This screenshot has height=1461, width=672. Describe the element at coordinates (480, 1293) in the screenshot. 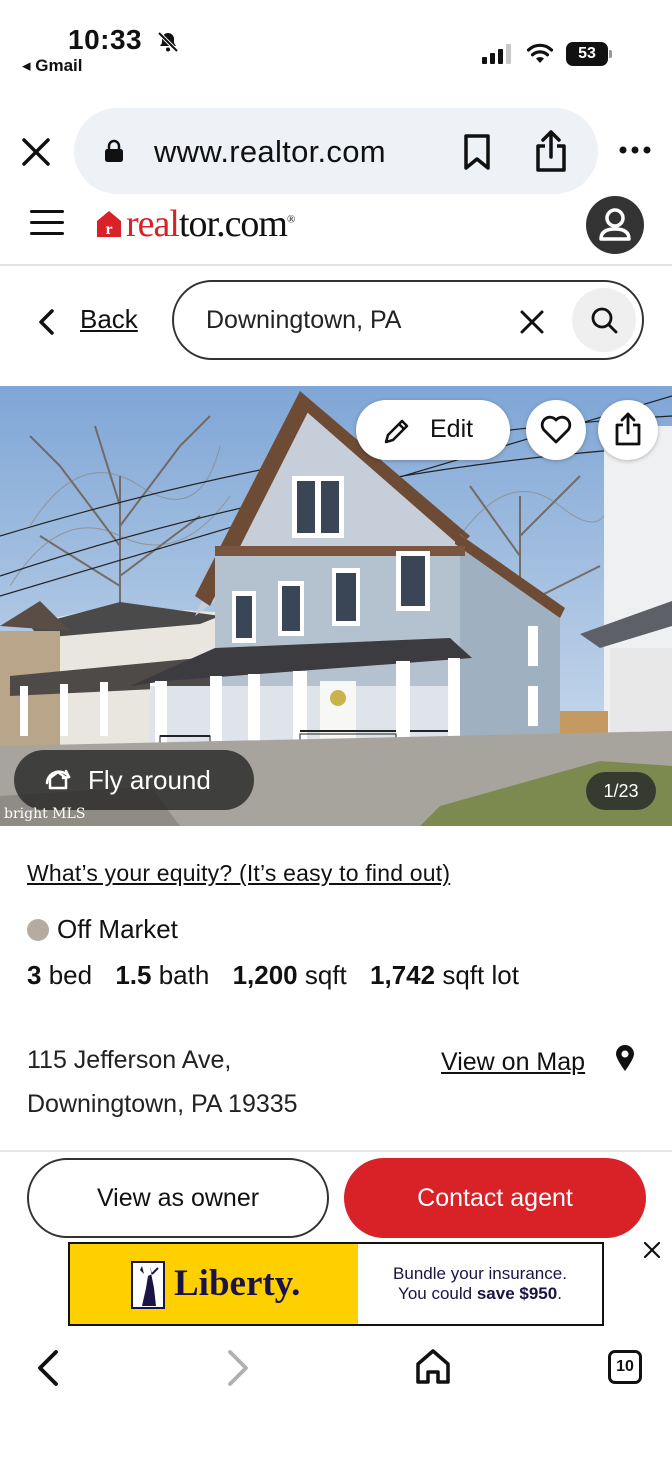

I see `ad-offer: You could save $950.` at that location.